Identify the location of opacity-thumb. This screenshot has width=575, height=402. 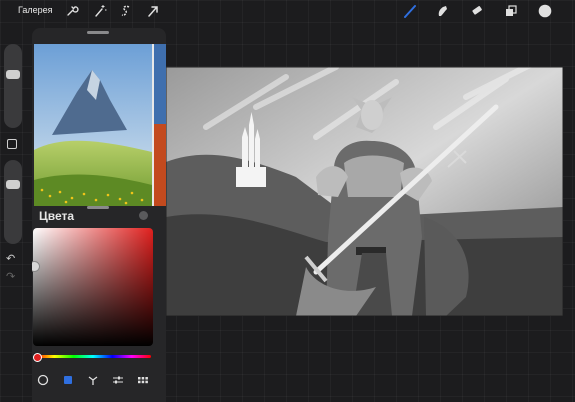
(13, 184).